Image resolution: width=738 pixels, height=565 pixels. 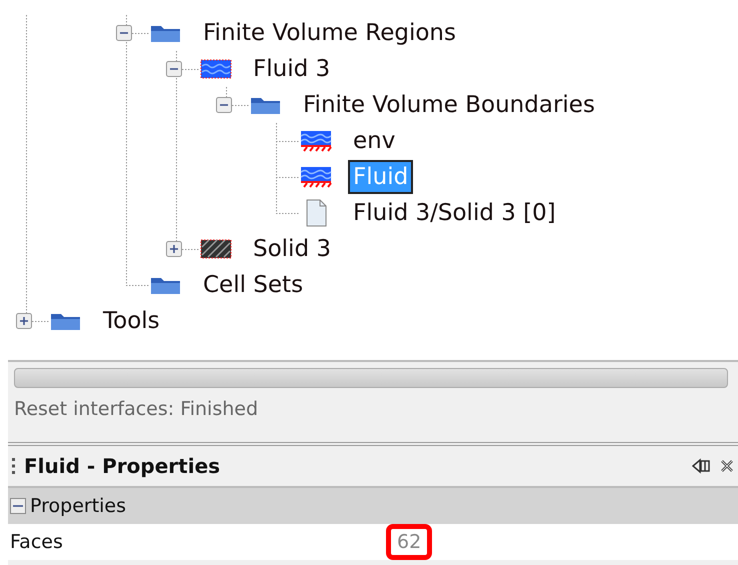 I want to click on solid-region-icon, so click(x=216, y=249).